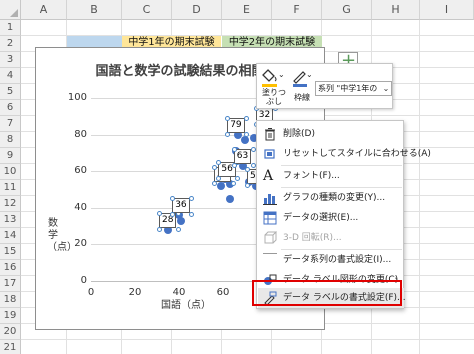 The image size is (474, 354). Describe the element at coordinates (348, 88) in the screenshot. I see `series-select-value: 系列 "中学1年の` at that location.